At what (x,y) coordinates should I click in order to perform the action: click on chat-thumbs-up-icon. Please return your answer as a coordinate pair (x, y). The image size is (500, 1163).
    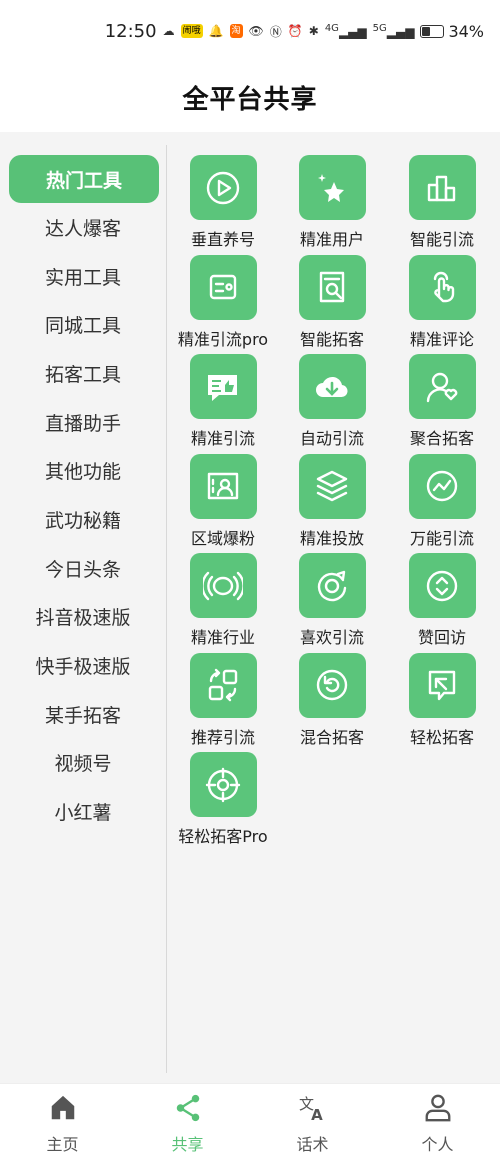
    Looking at the image, I should click on (223, 386).